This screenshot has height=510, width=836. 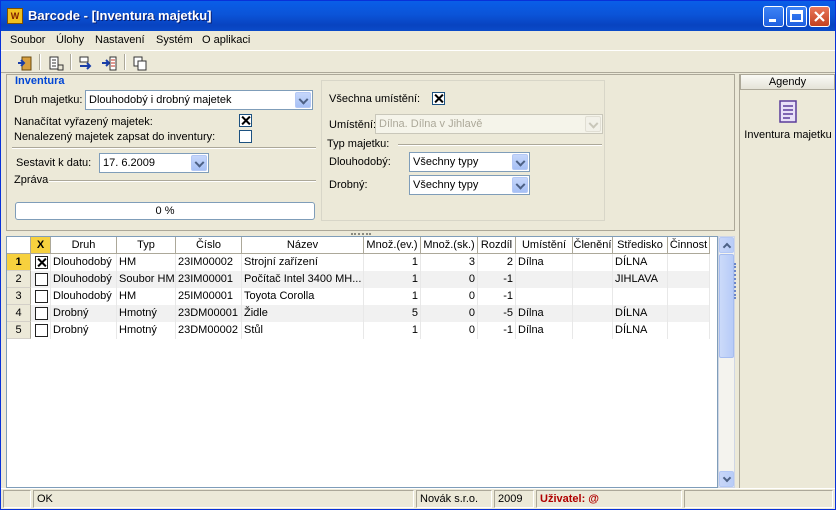 I want to click on col-header-mnoz-ev: Množ.(ev.), so click(x=392, y=245).